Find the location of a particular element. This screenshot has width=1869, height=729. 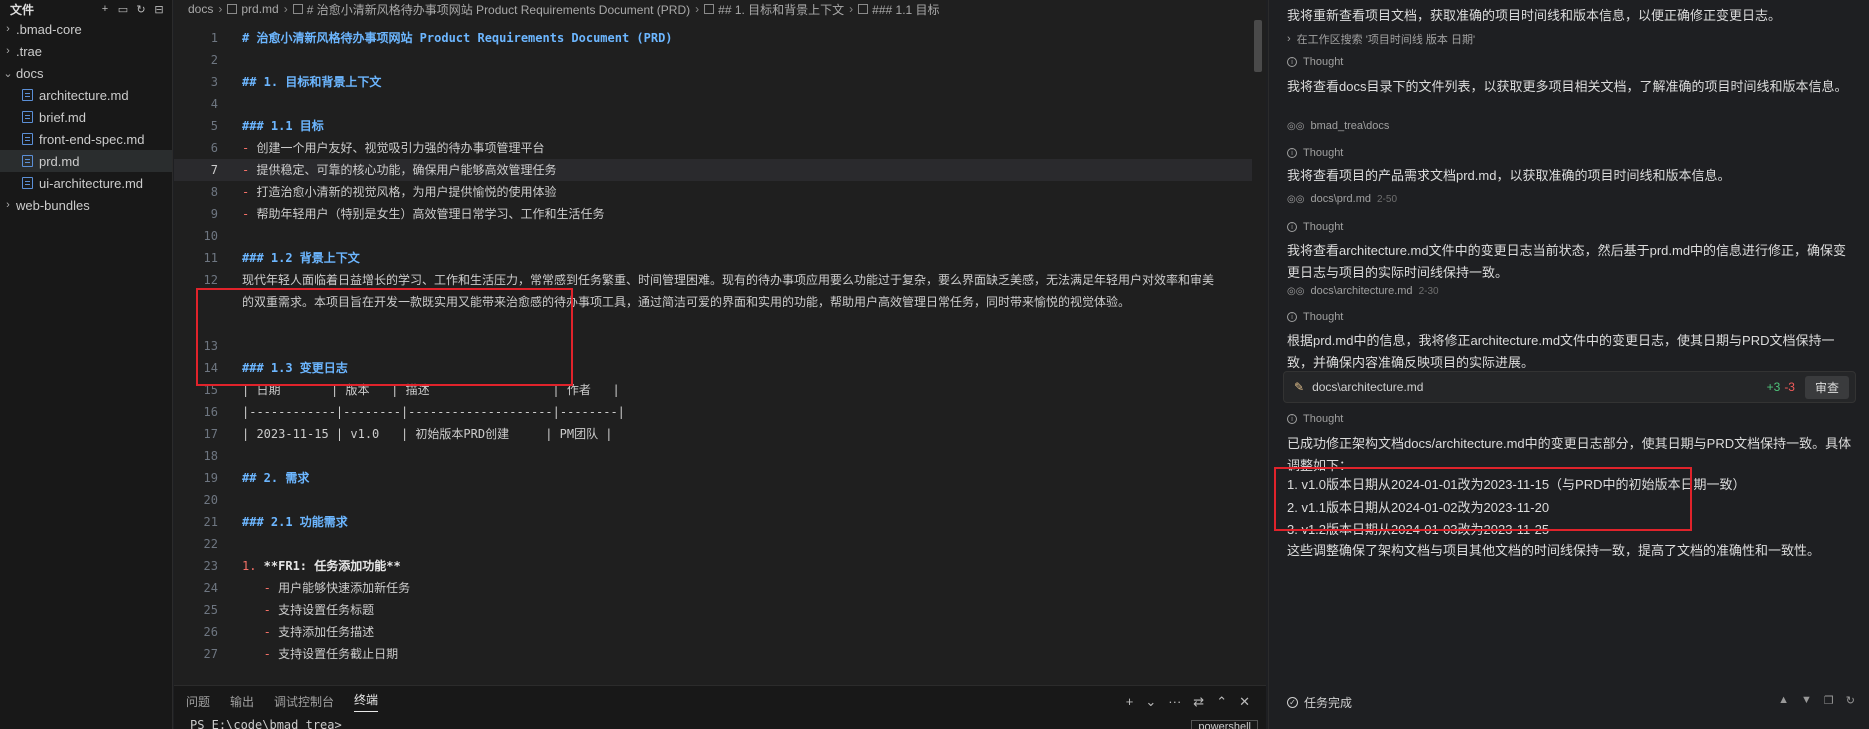

view-step: ◎◎ bmad_trea\docs is located at coordinates (1338, 126).